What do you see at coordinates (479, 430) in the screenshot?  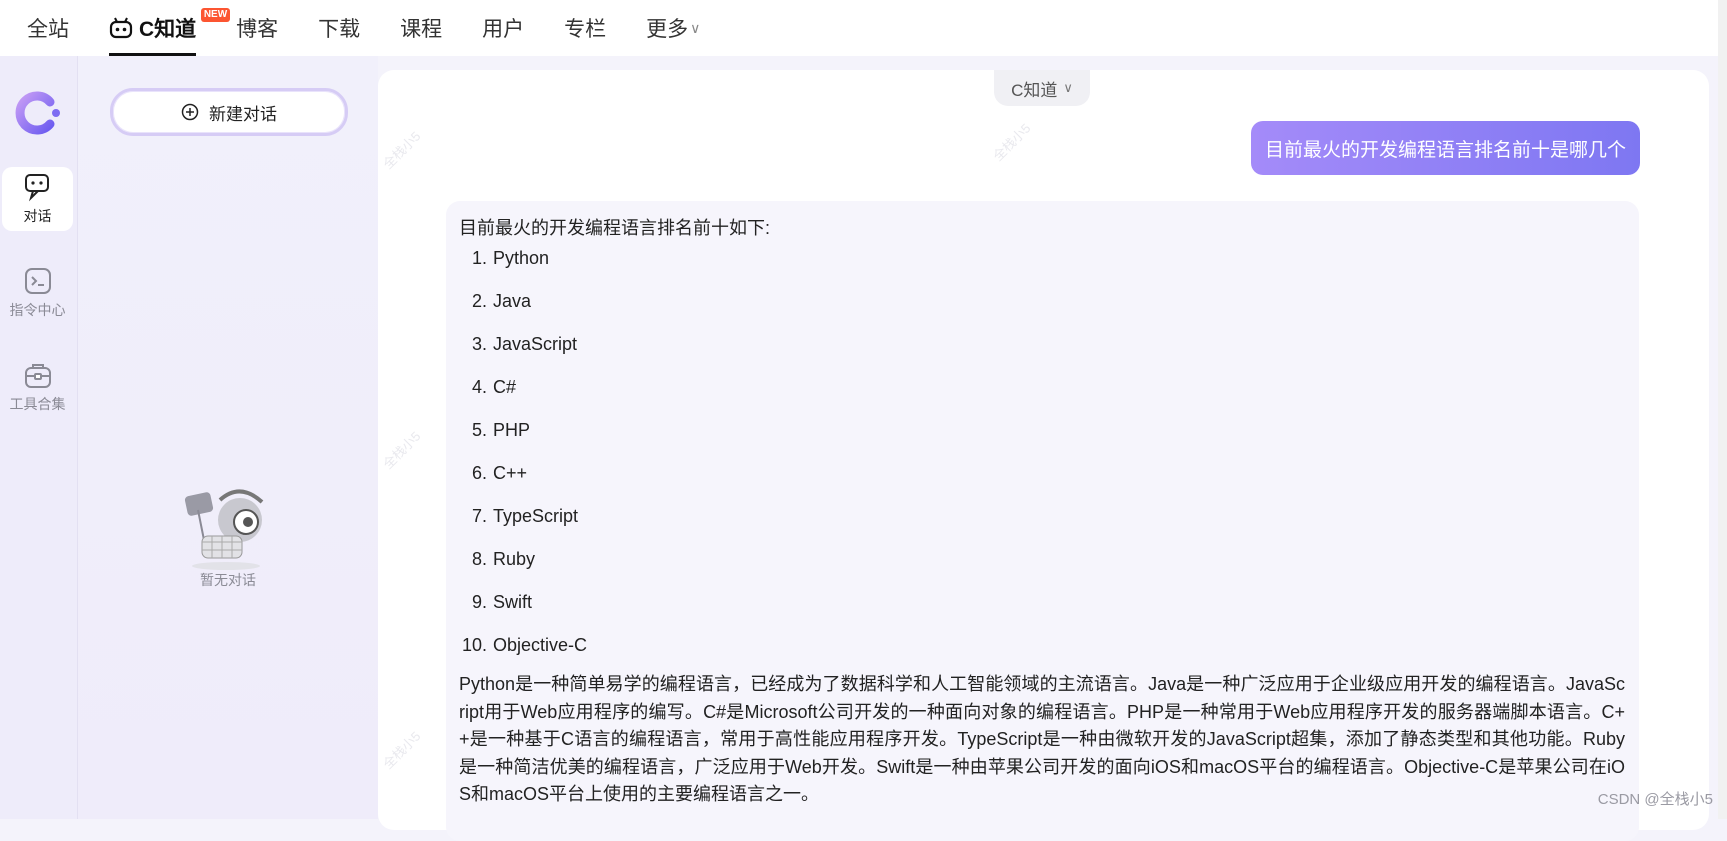 I see `list-number: 5.` at bounding box center [479, 430].